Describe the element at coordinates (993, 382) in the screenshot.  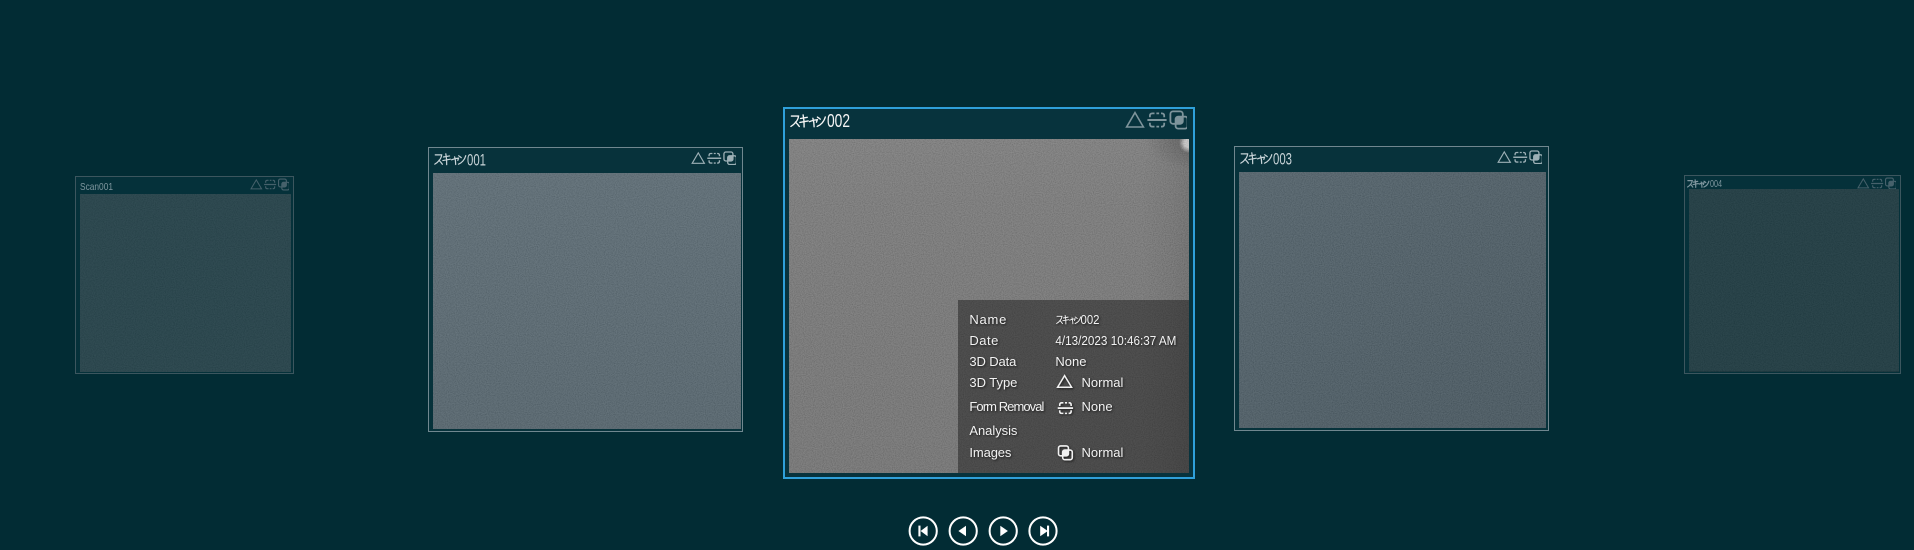
I see `svg-text: 3D Type` at that location.